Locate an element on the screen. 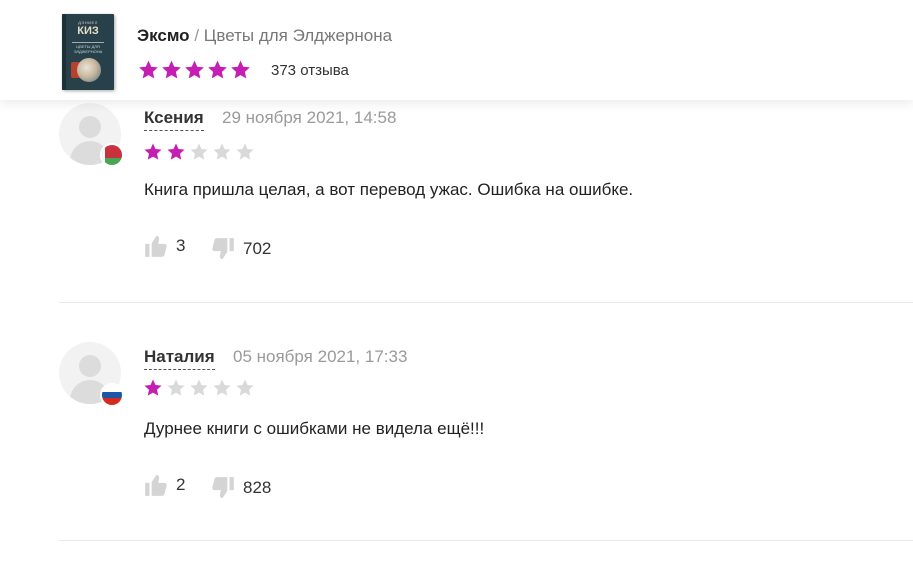  like-button: 3 is located at coordinates (164, 246).